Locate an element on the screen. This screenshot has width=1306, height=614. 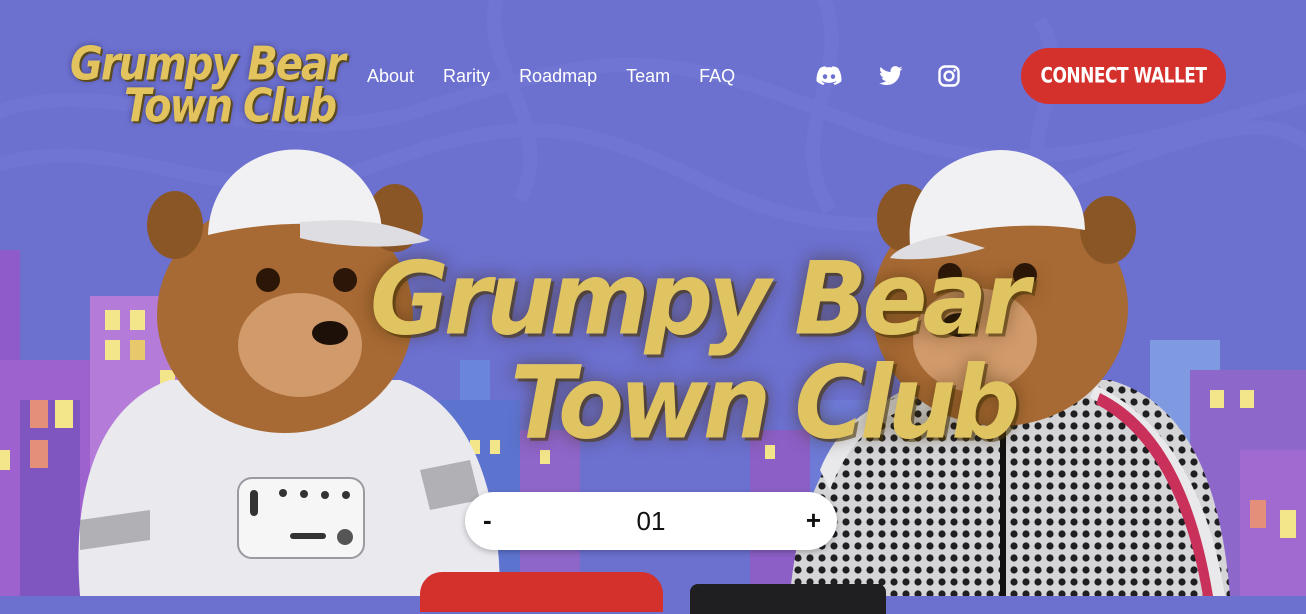
connect-wallet-button: CONNECT WALLET is located at coordinates (1123, 76).